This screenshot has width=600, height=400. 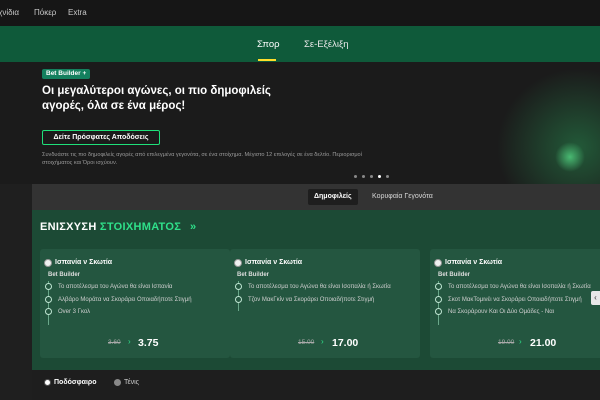 I want to click on tab-sports: Σπορ, so click(x=268, y=44).